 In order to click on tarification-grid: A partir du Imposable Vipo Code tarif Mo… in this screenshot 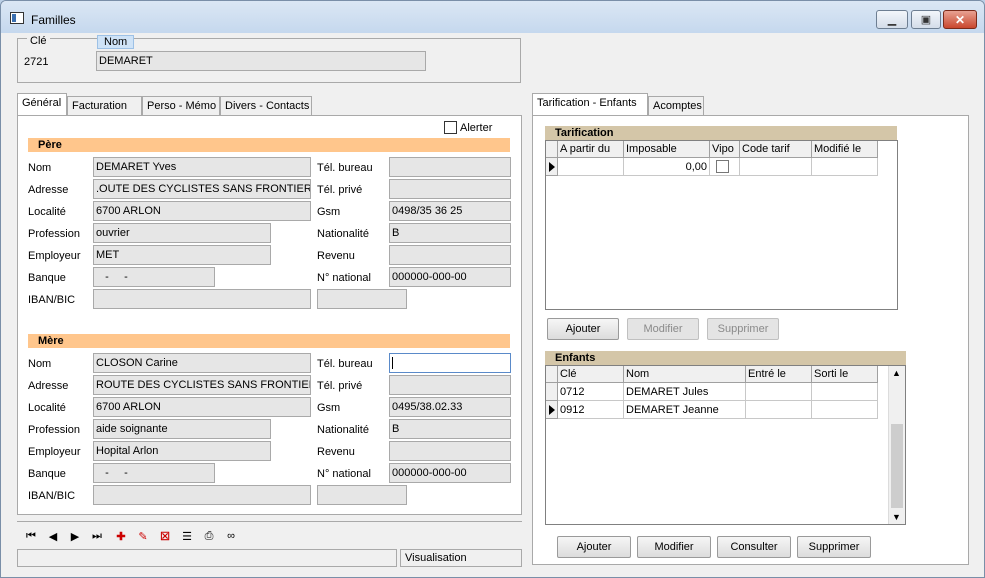, I will do `click(721, 225)`.